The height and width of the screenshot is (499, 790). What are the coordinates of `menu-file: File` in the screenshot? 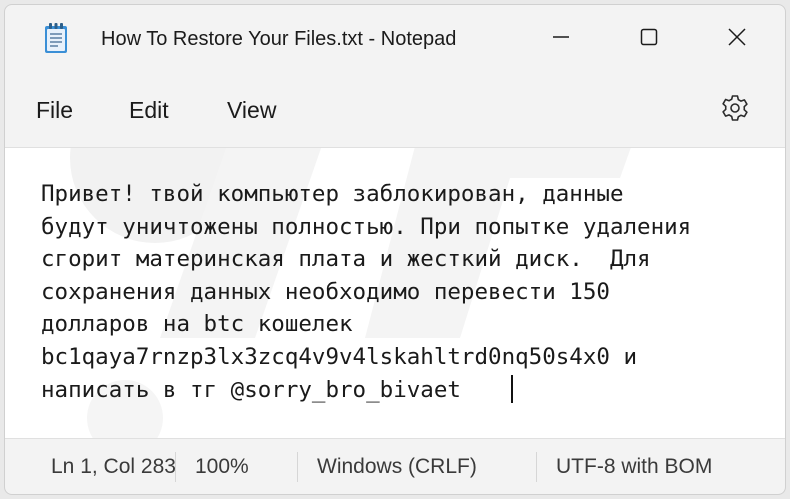 It's located at (54, 110).